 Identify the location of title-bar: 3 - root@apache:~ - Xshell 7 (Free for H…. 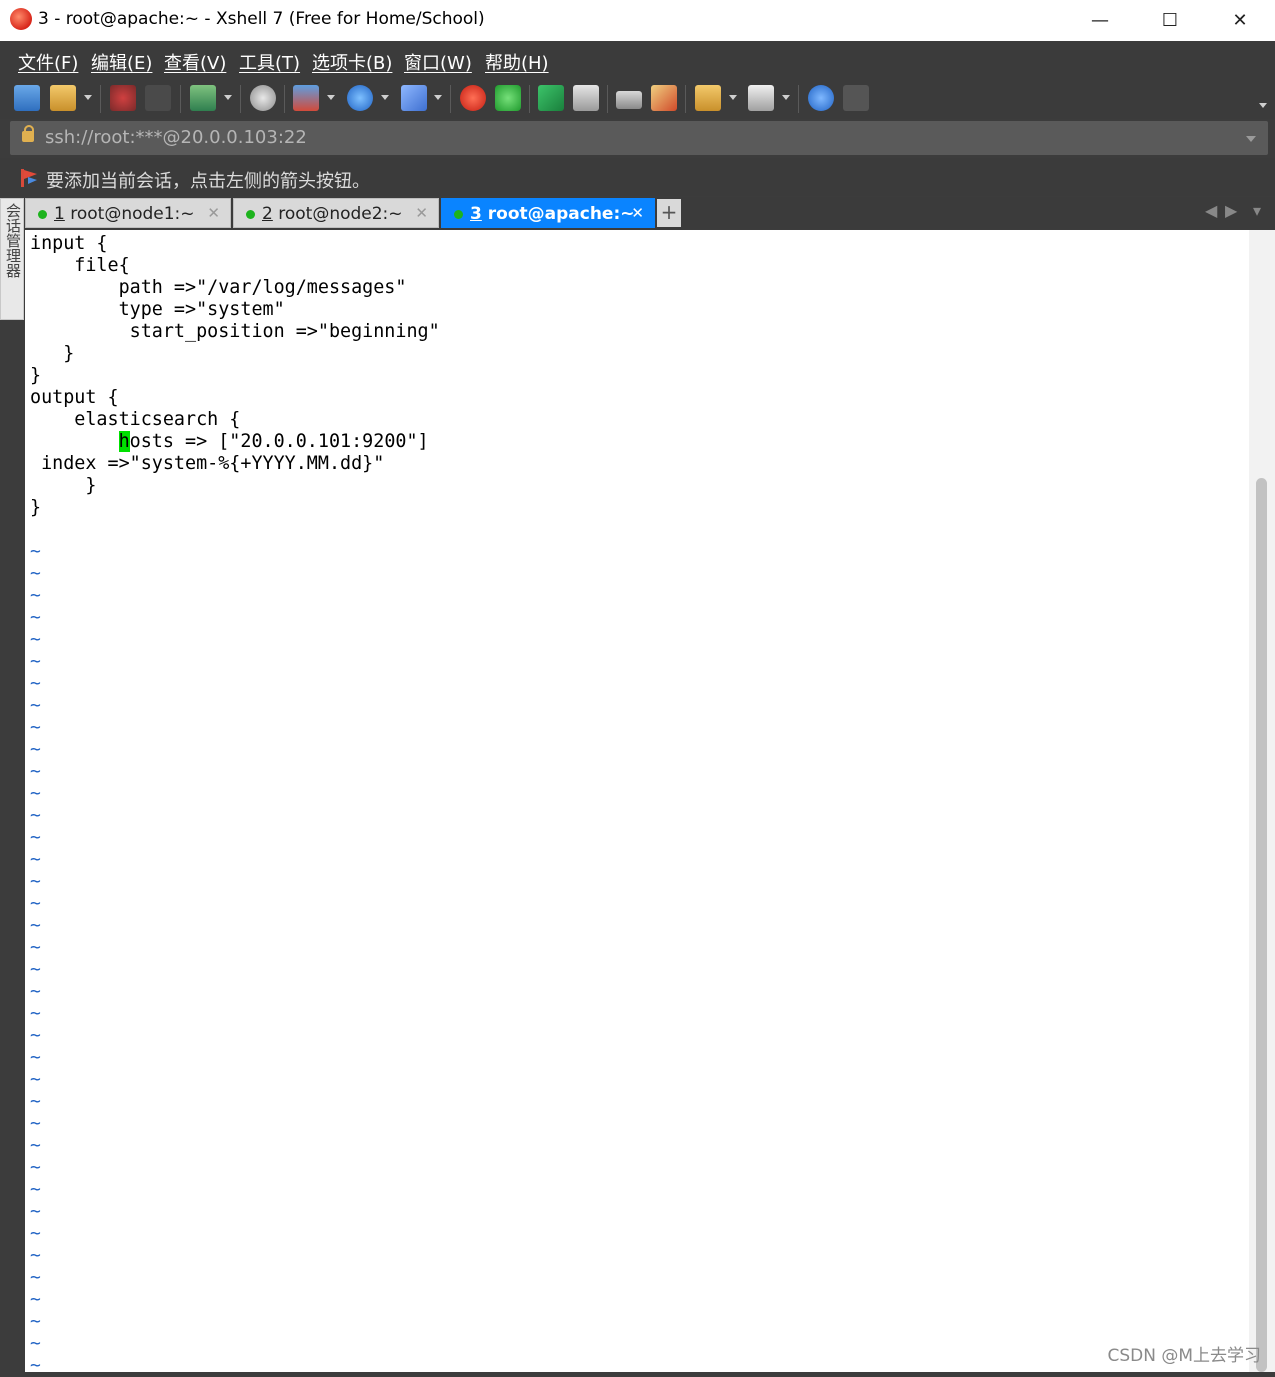
(637, 20).